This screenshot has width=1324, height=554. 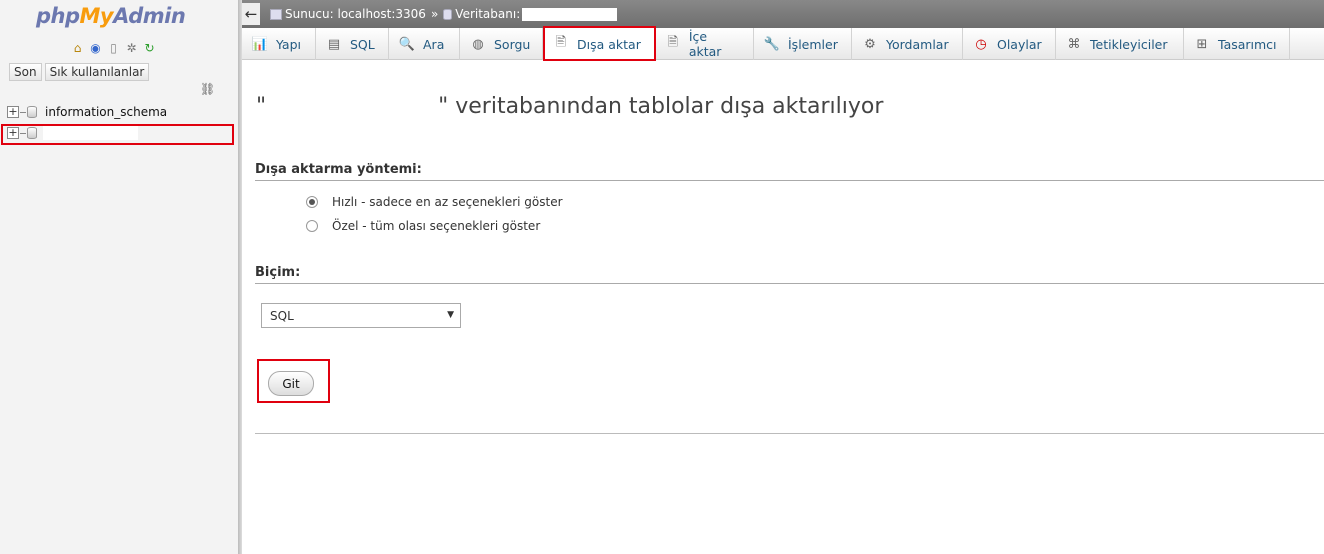 I want to click on tab-label: Tetikleyiciler, so click(x=1129, y=44).